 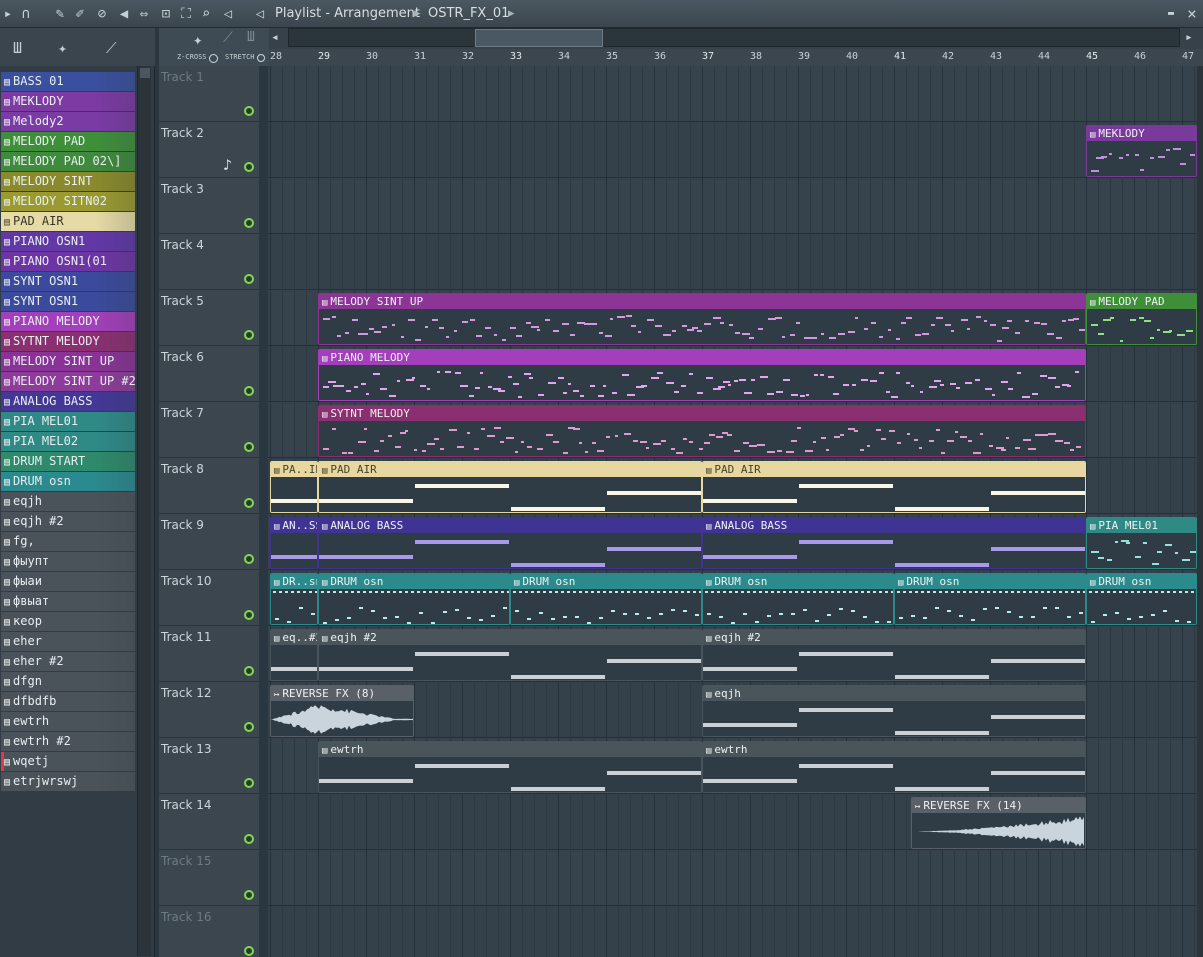 What do you see at coordinates (68, 521) in the screenshot?
I see `channel-item: ▤ eqjh #2` at bounding box center [68, 521].